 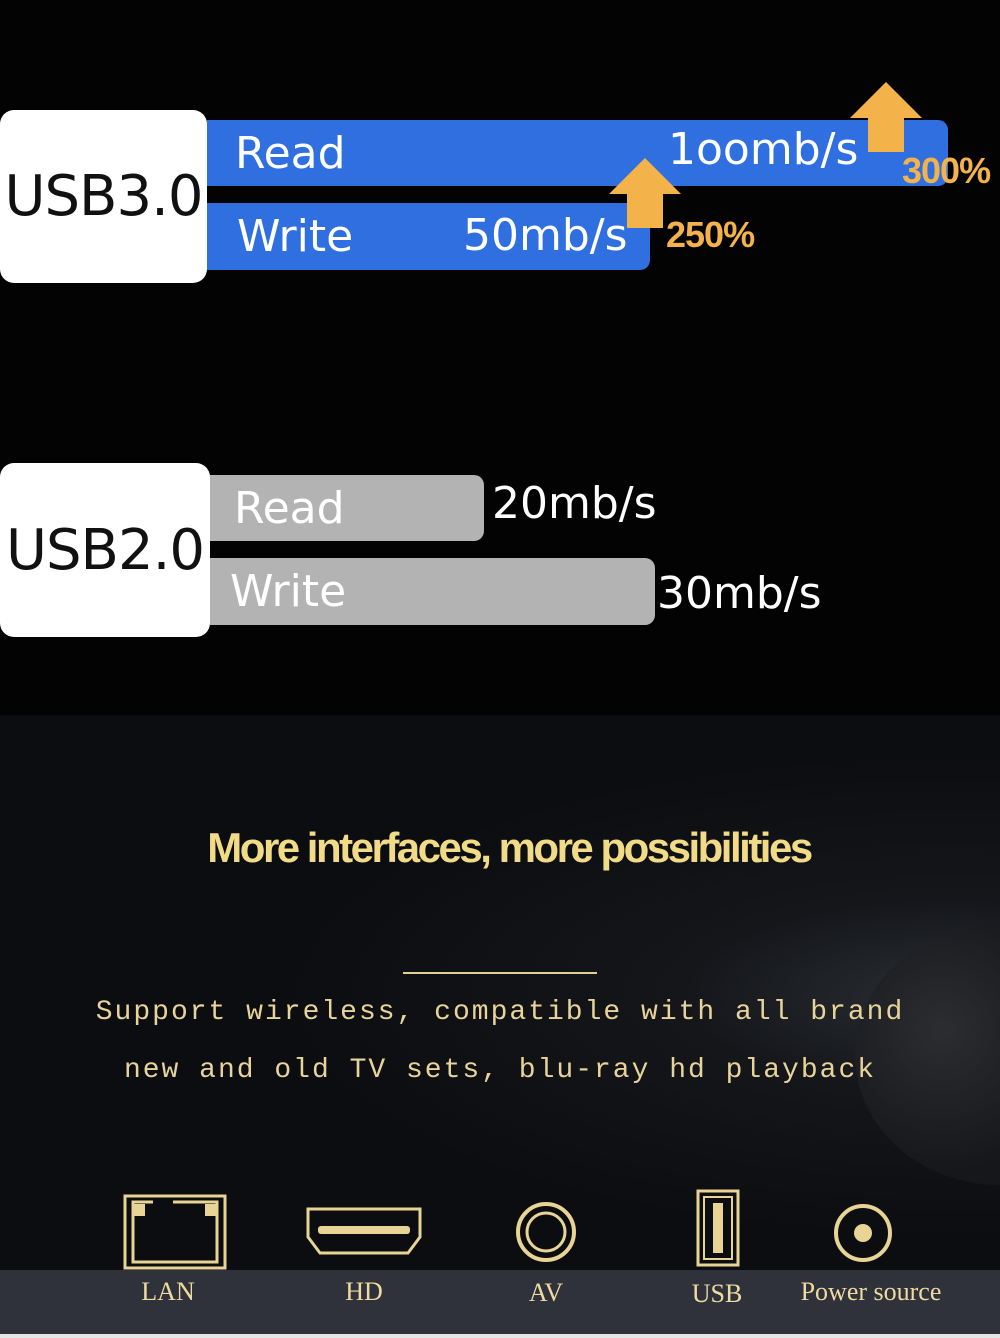 What do you see at coordinates (717, 1293) in the screenshot?
I see `port-label-usb: USB` at bounding box center [717, 1293].